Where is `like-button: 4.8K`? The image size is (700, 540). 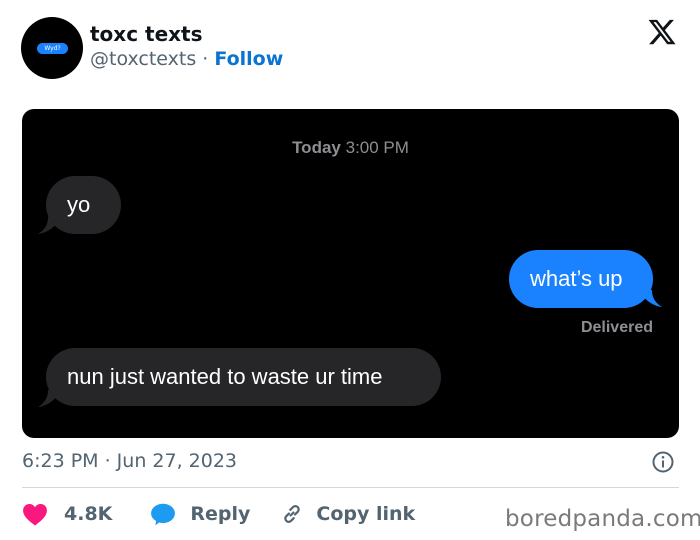 like-button: 4.8K is located at coordinates (86, 514).